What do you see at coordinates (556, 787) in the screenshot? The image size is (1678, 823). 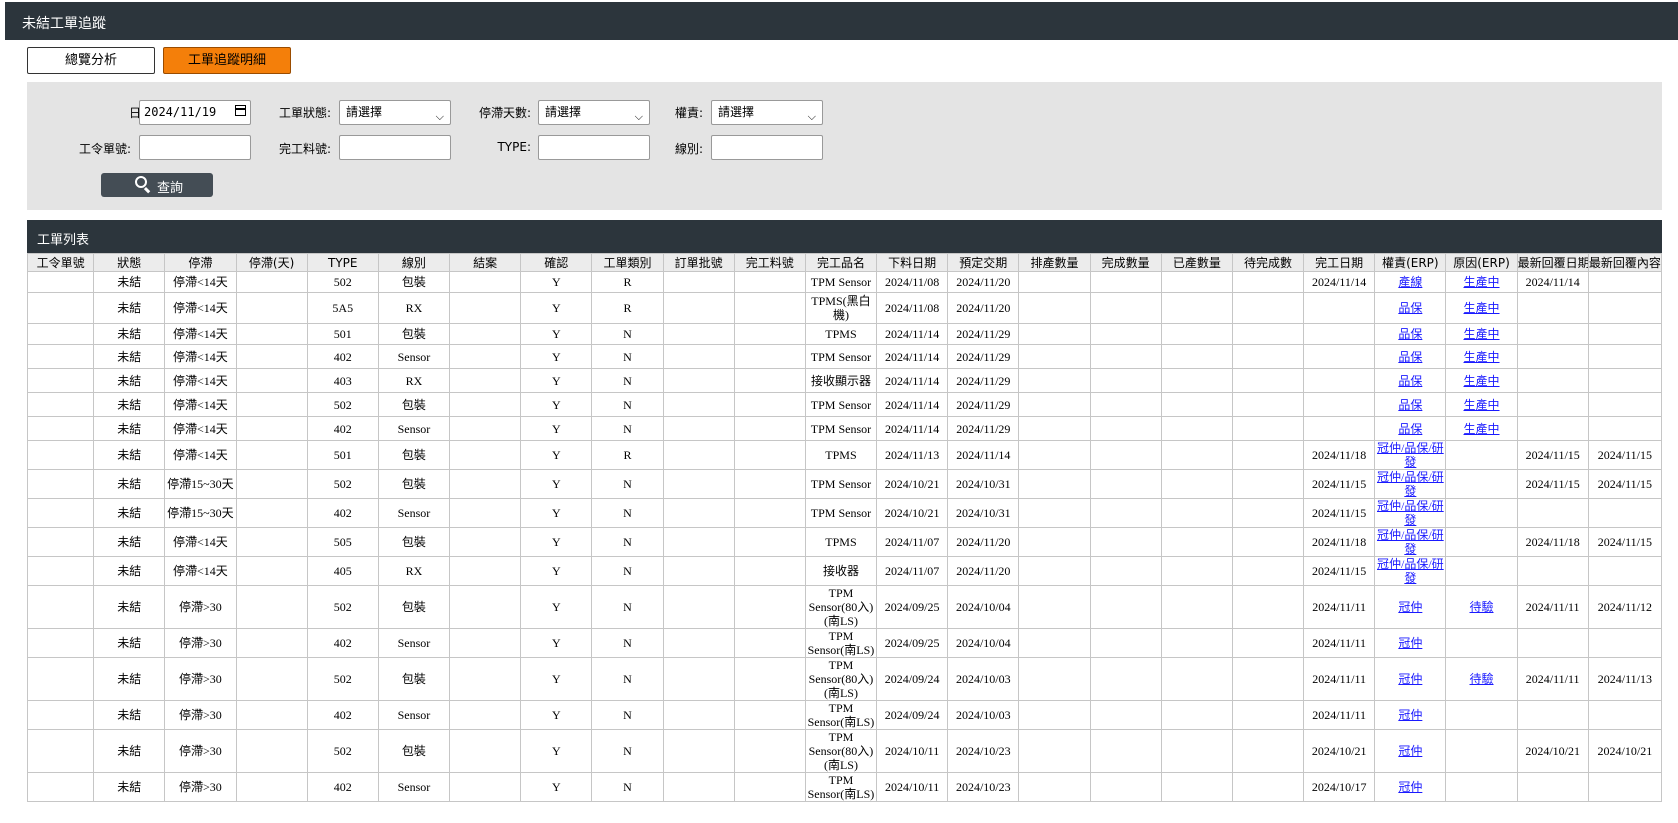 I see `table-cell-confirm: Y` at bounding box center [556, 787].